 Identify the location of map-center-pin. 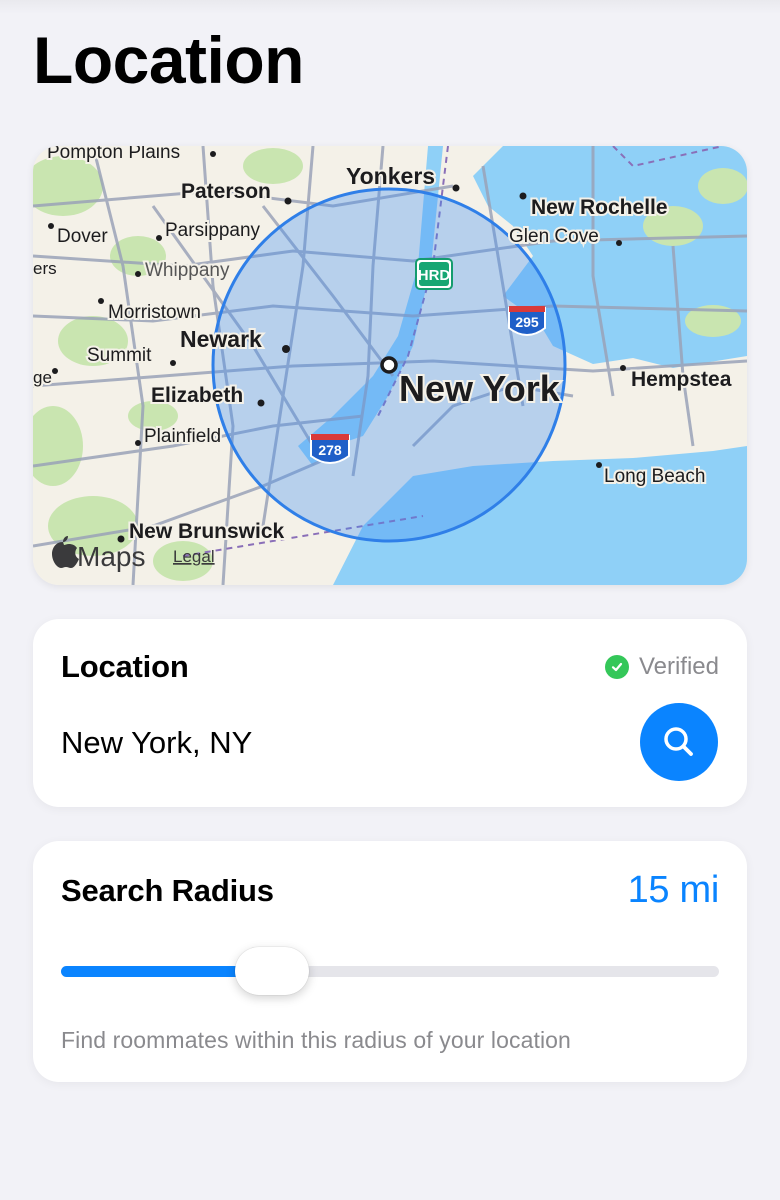
(389, 365).